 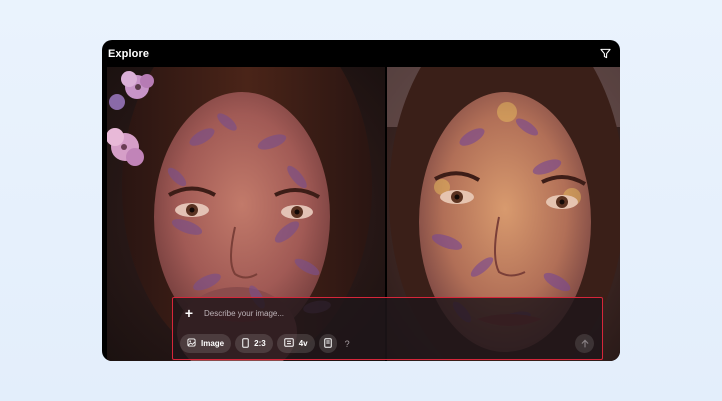 What do you see at coordinates (295, 343) in the screenshot?
I see `versions-button: 4v` at bounding box center [295, 343].